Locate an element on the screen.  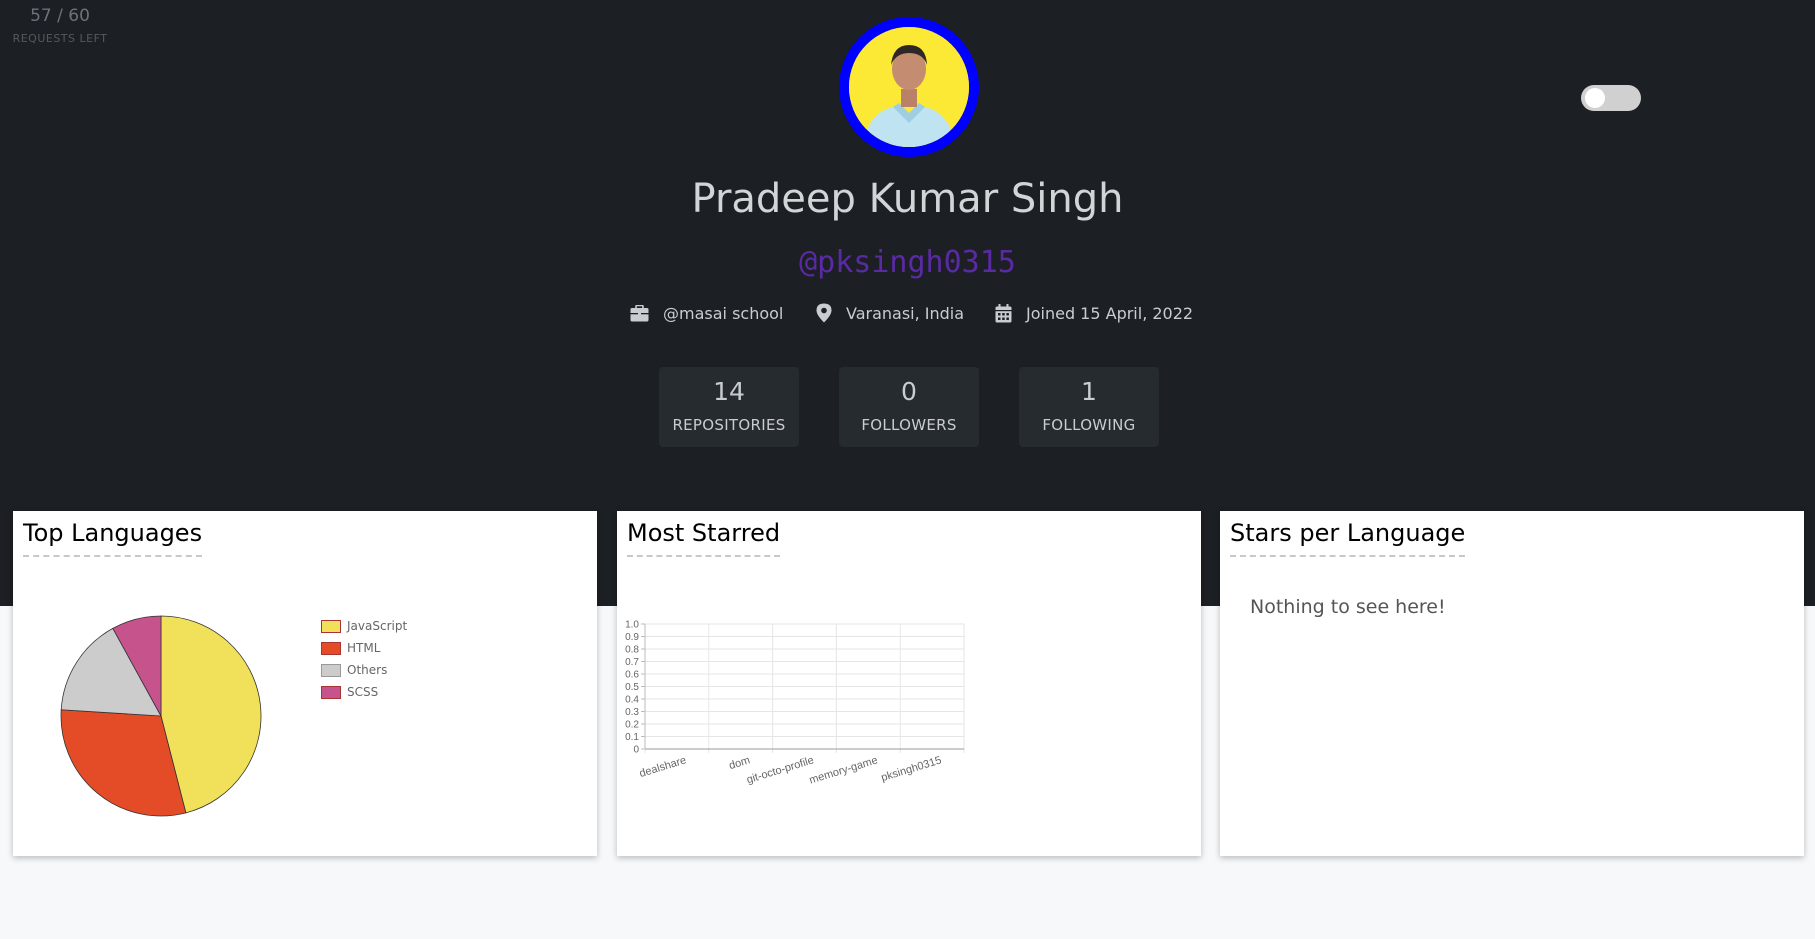
legend-label: JavaScript is located at coordinates (377, 626).